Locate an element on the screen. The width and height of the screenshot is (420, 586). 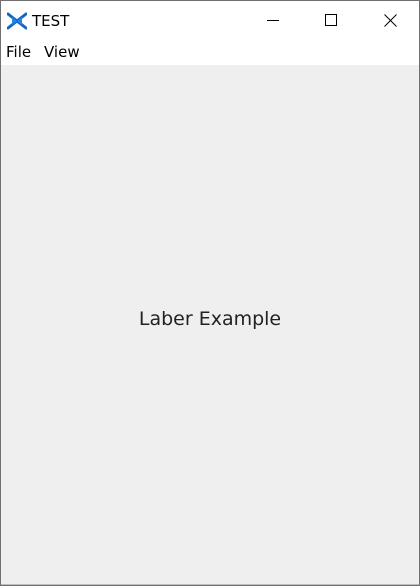
minimize-button is located at coordinates (273, 20).